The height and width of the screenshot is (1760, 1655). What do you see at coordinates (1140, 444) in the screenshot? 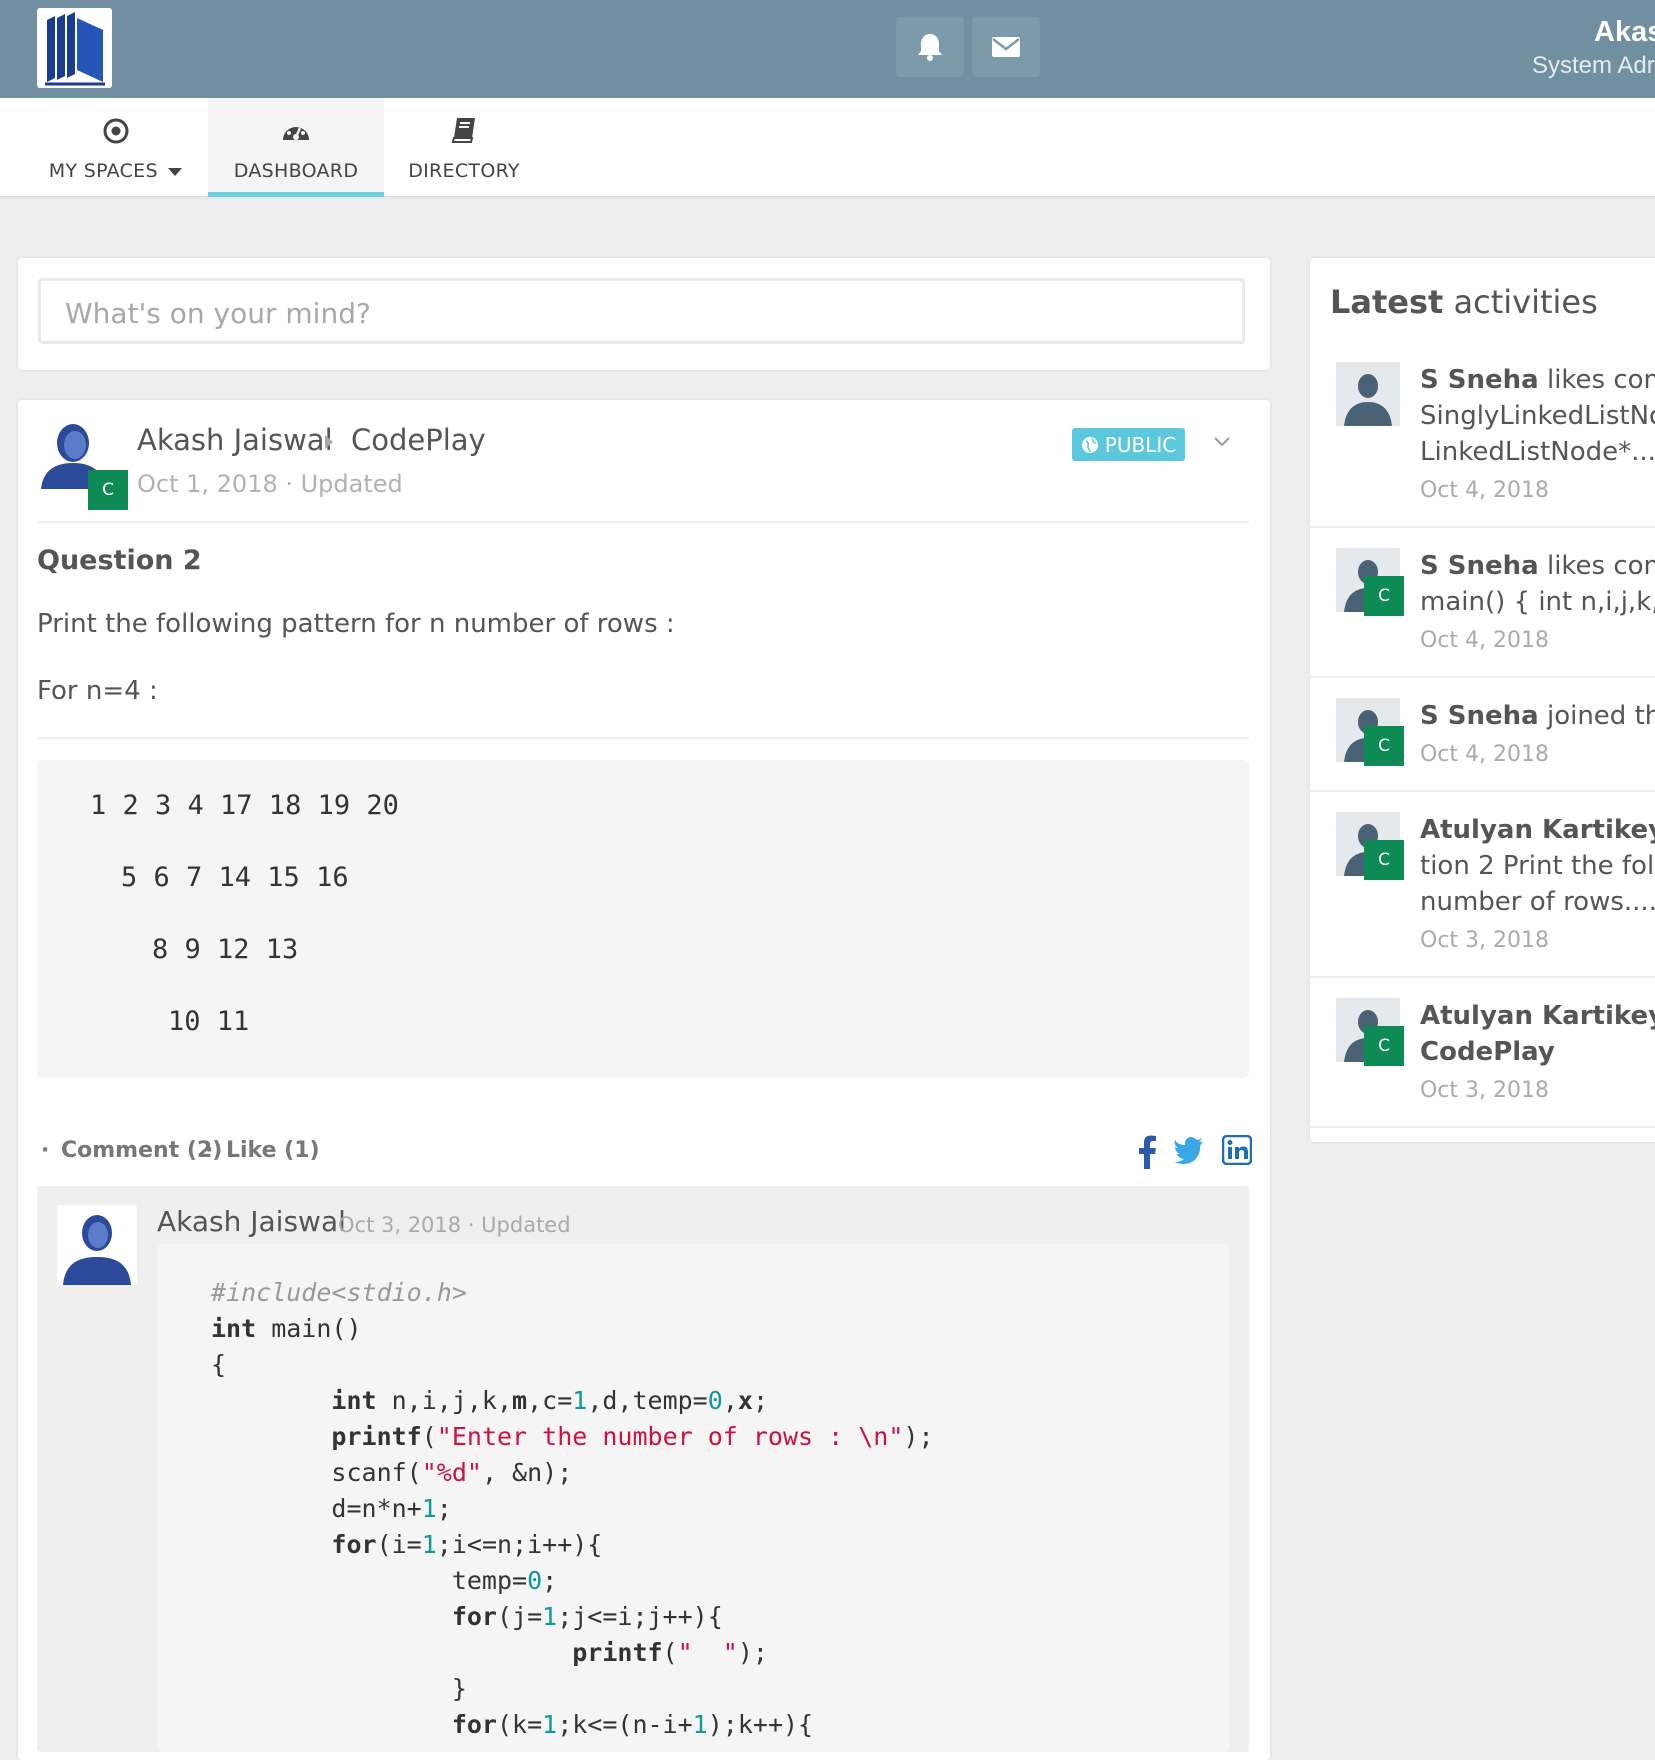
I see `visibility-label: PUBLIC` at bounding box center [1140, 444].